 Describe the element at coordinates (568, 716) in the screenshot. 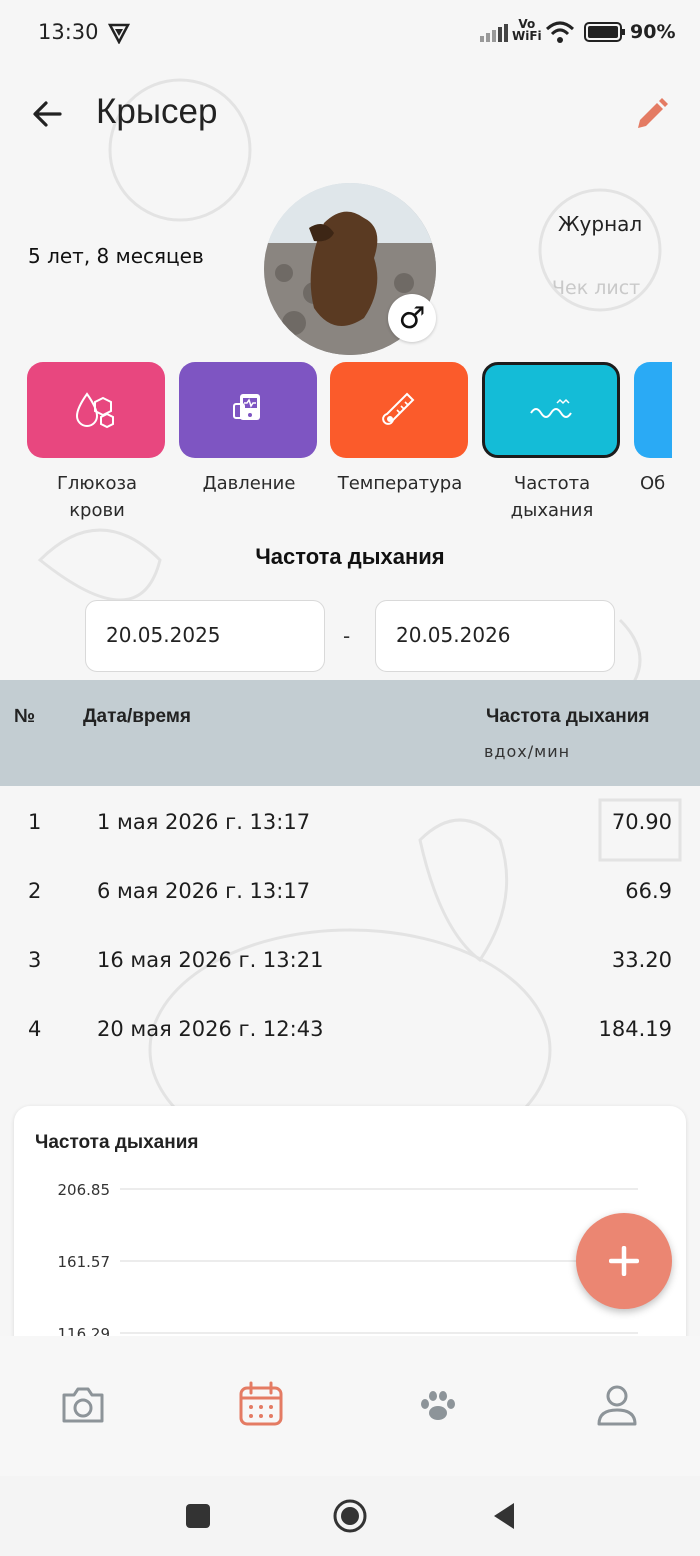

I see `column-value: Частота дыхания` at that location.